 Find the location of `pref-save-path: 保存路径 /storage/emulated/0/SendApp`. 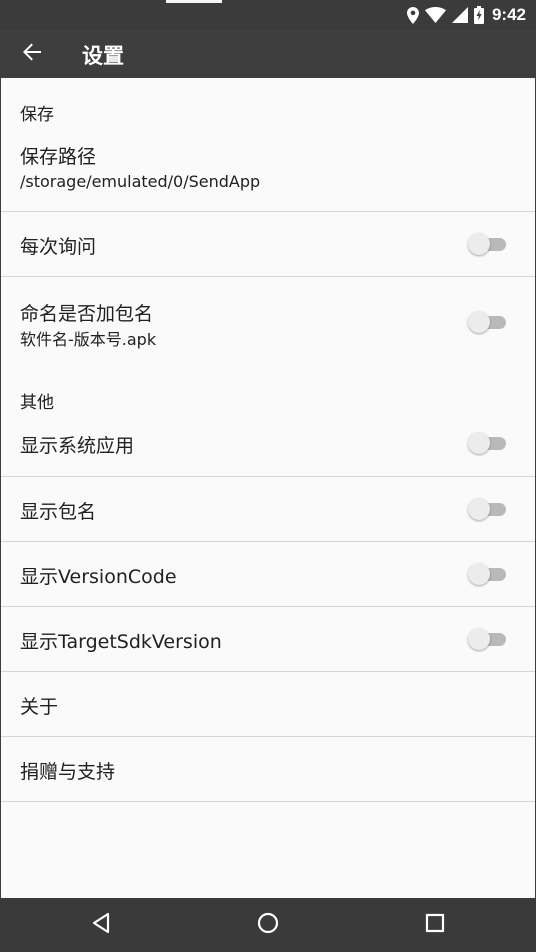

pref-save-path: 保存路径 /storage/emulated/0/SendApp is located at coordinates (268, 172).